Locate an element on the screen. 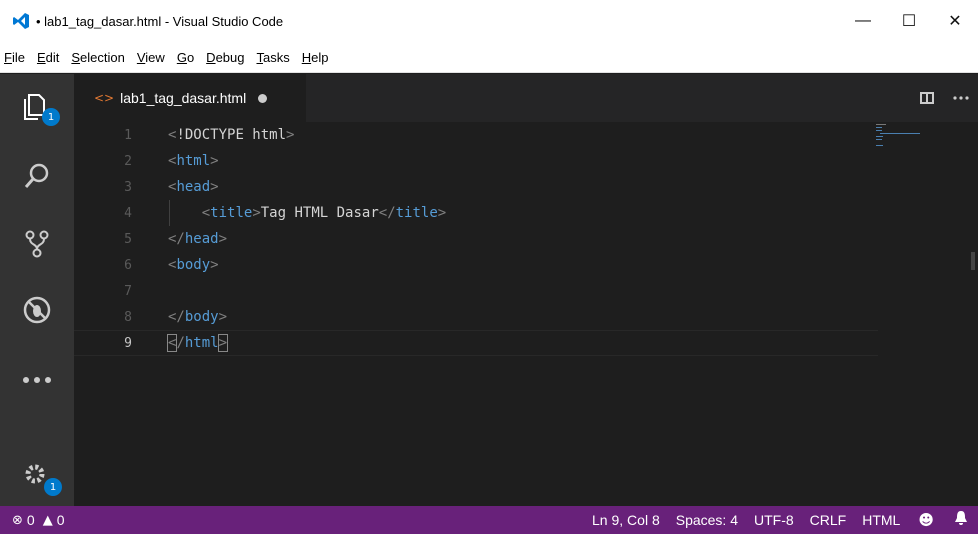 This screenshot has width=978, height=534. search-button is located at coordinates (37, 176).